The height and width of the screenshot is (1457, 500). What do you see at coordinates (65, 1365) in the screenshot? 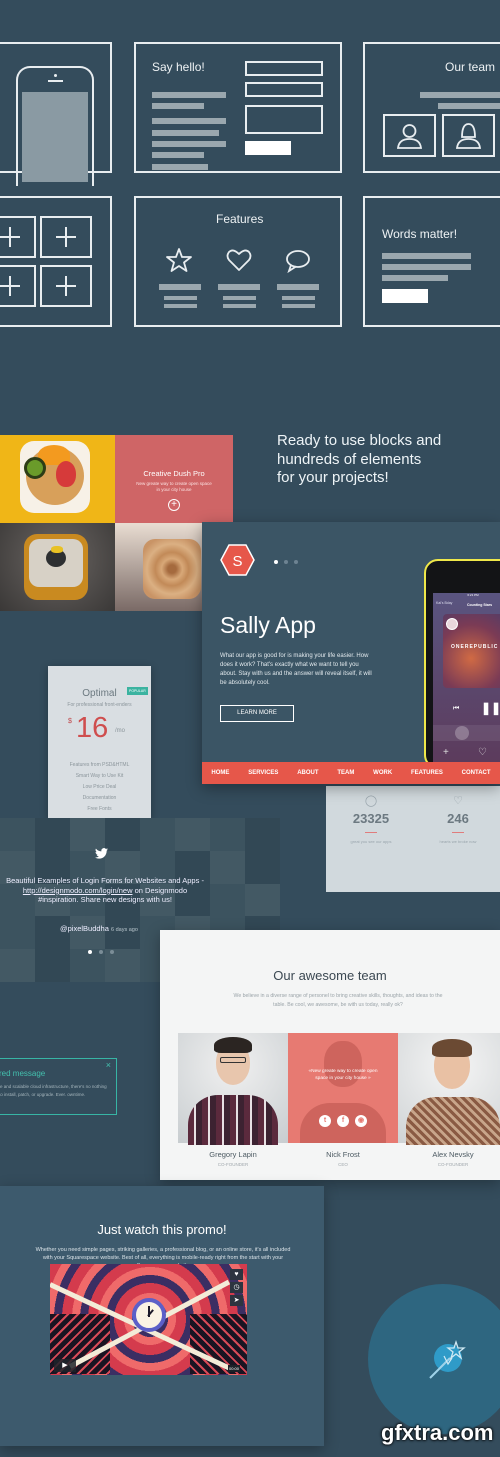
I see `play-button: ▶` at bounding box center [65, 1365].